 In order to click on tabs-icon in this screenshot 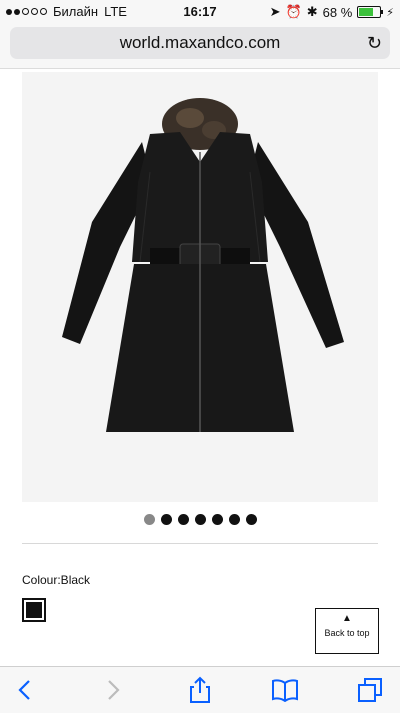, I will do `click(370, 690)`.